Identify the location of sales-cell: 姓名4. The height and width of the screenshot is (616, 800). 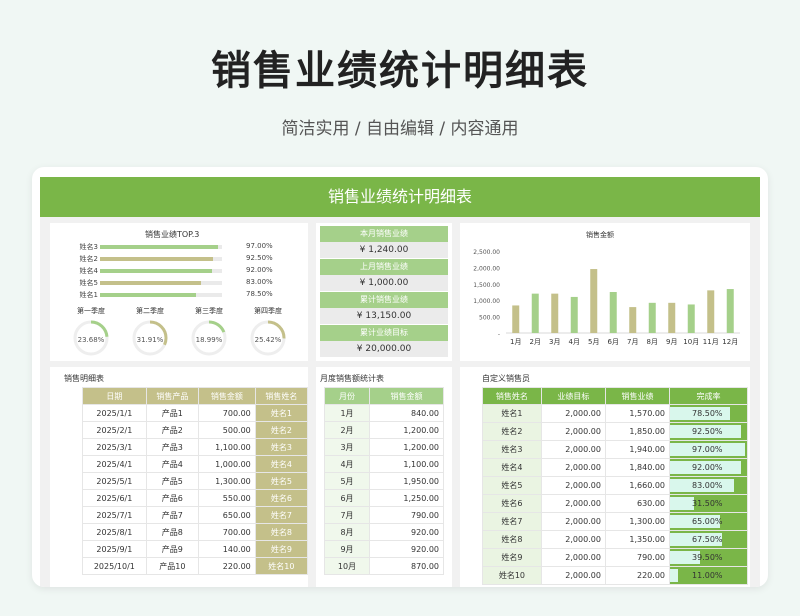
(281, 464).